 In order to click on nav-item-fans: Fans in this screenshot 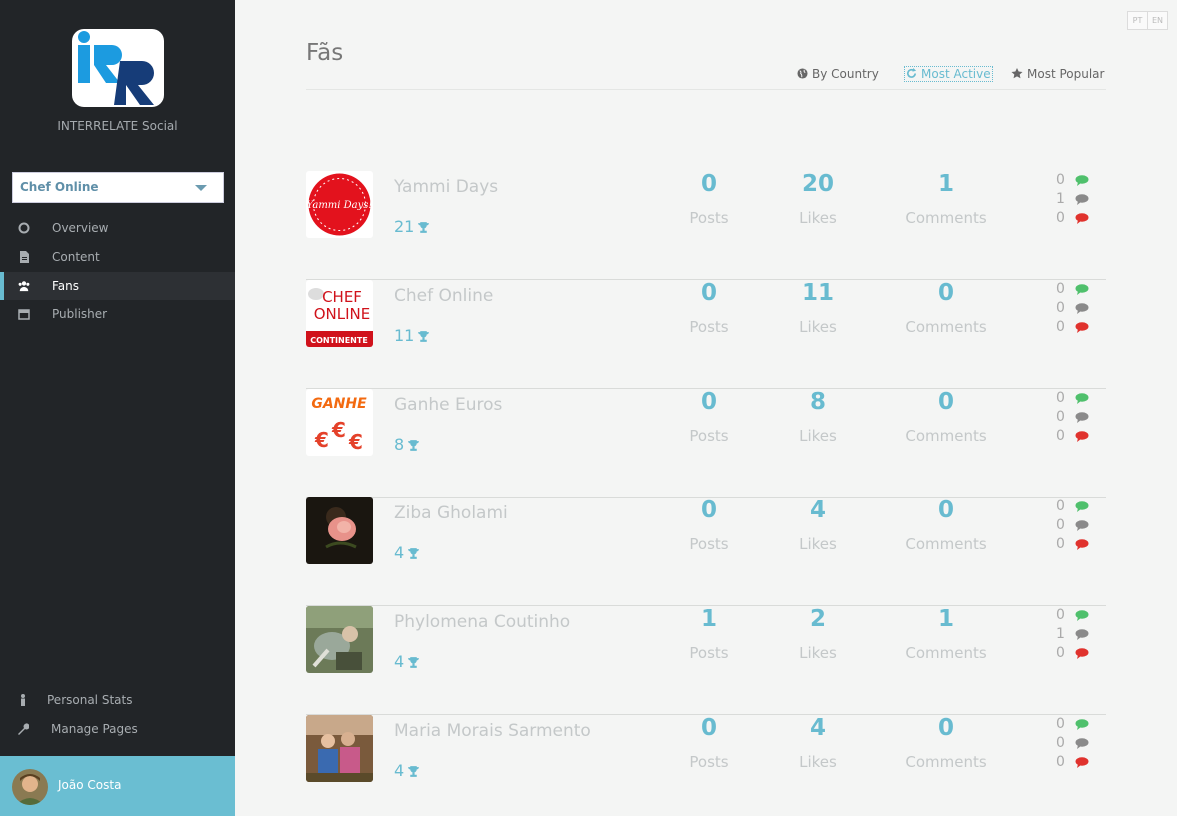, I will do `click(117, 286)`.